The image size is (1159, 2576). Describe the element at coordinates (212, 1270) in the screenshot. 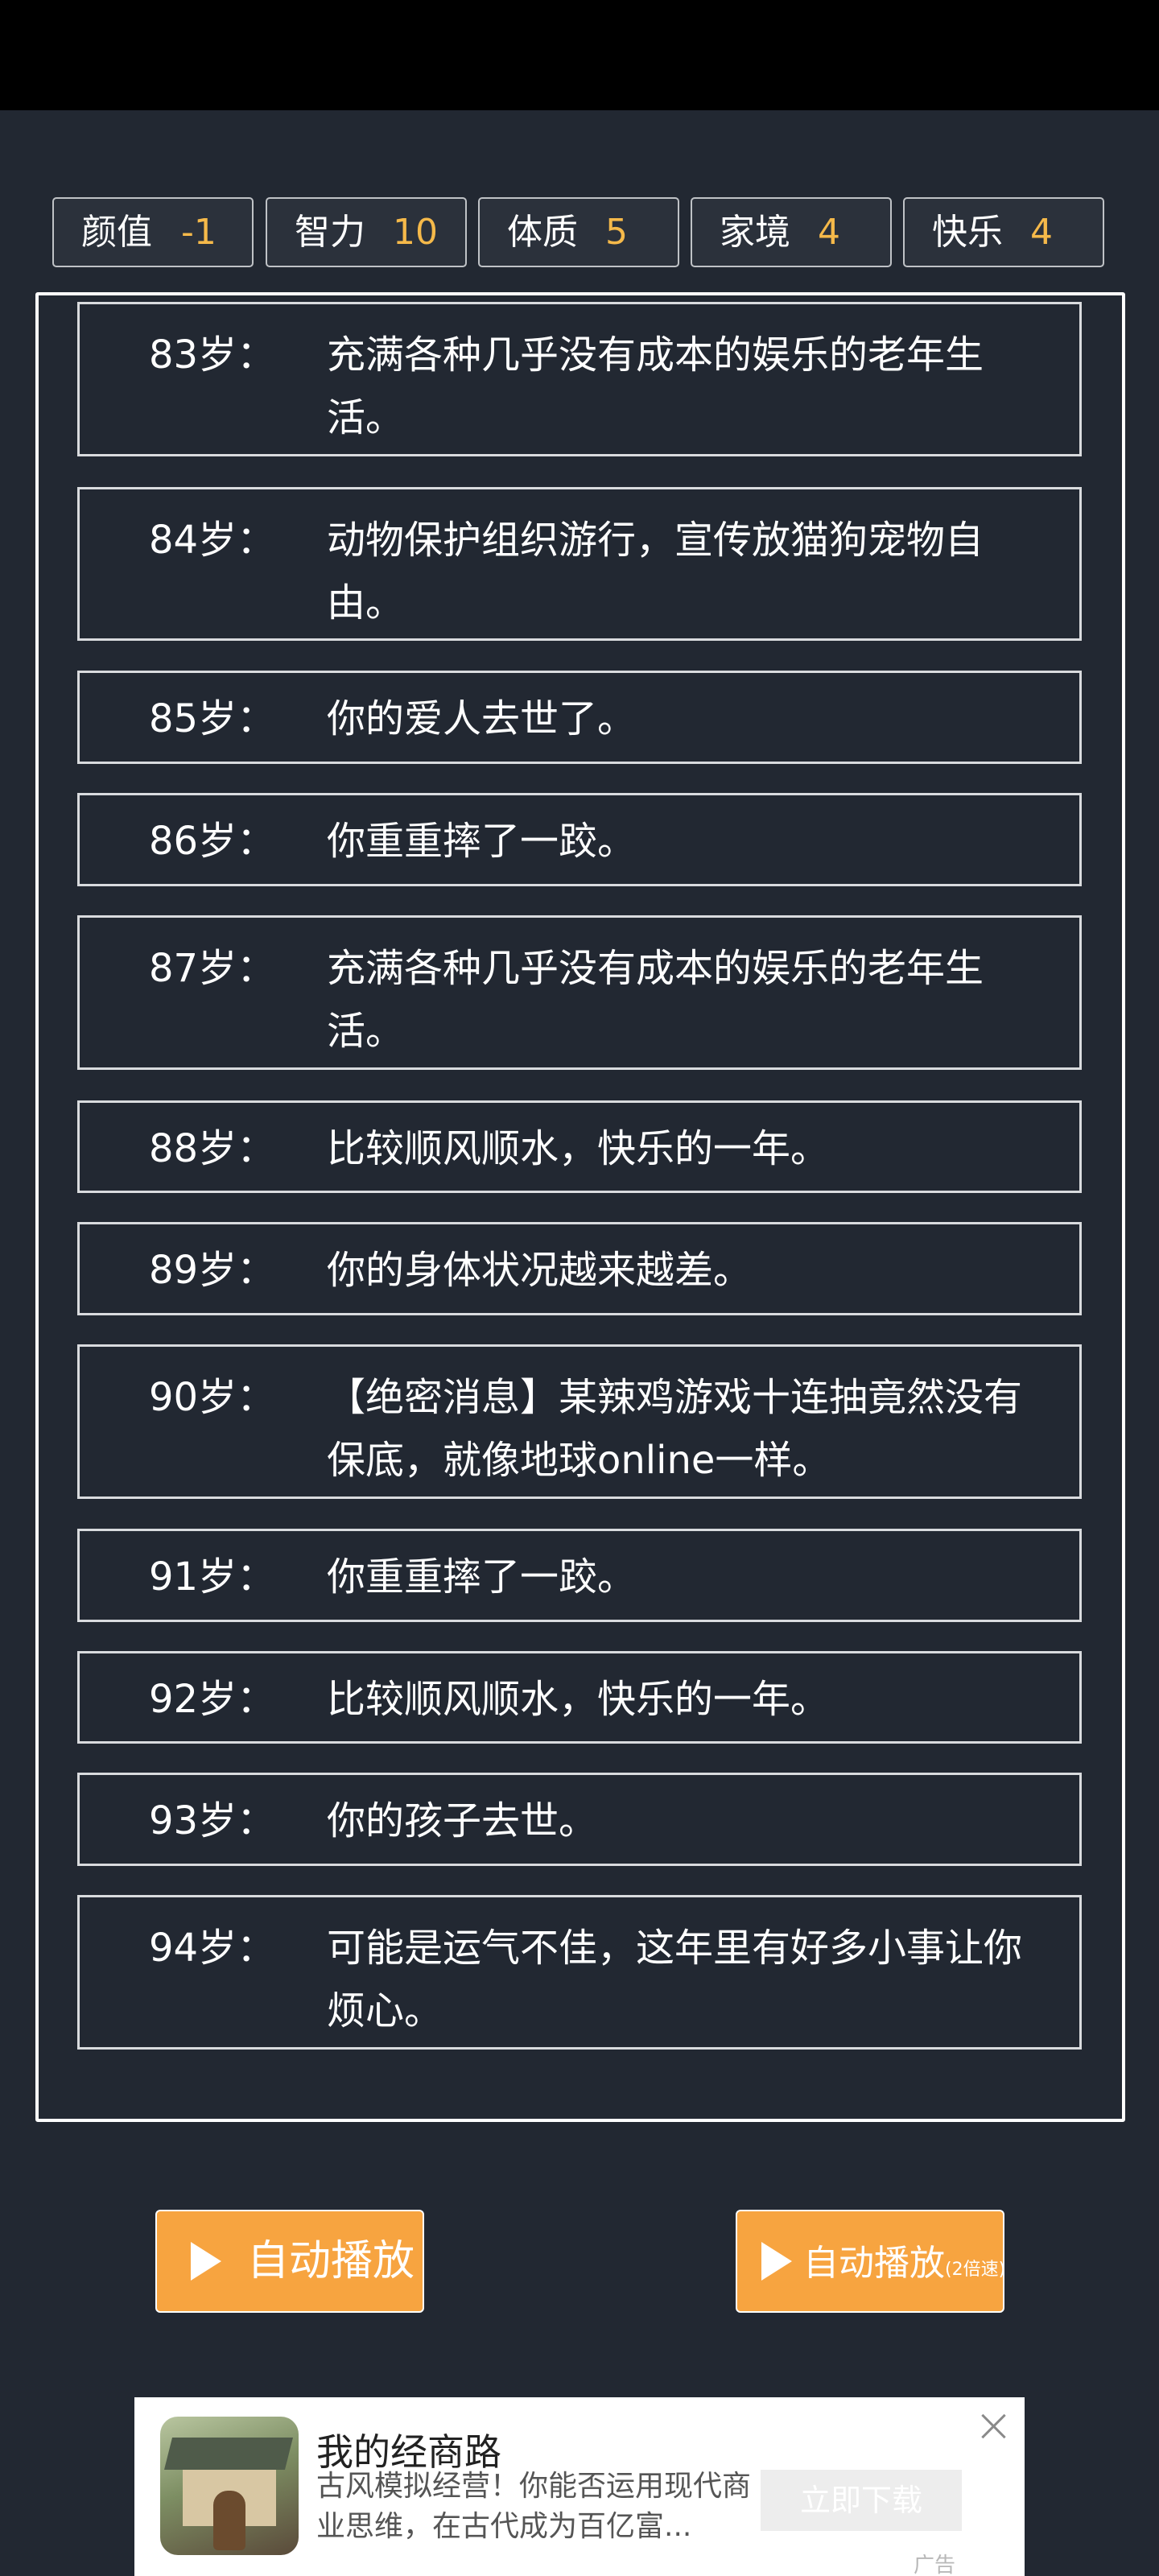

I see `entry-age: 89岁：` at that location.